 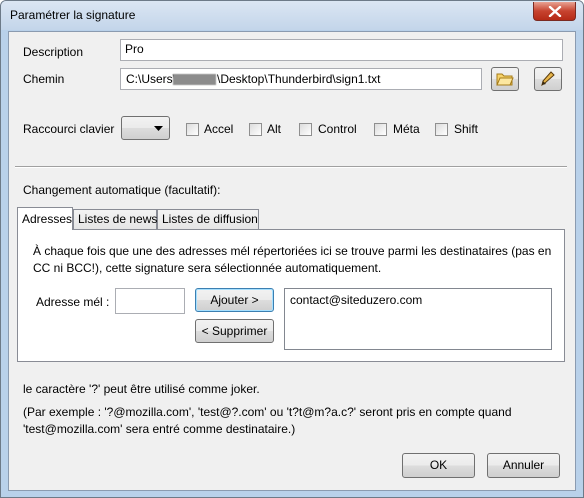 What do you see at coordinates (337, 129) in the screenshot?
I see `control-label: Control` at bounding box center [337, 129].